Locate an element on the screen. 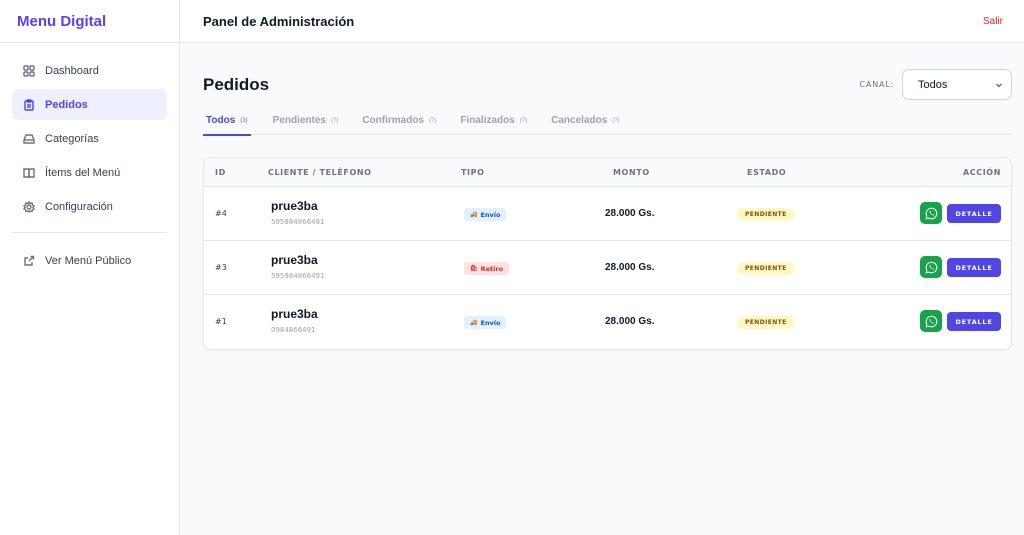 The width and height of the screenshot is (1024, 535). channel-select: Todos is located at coordinates (957, 84).